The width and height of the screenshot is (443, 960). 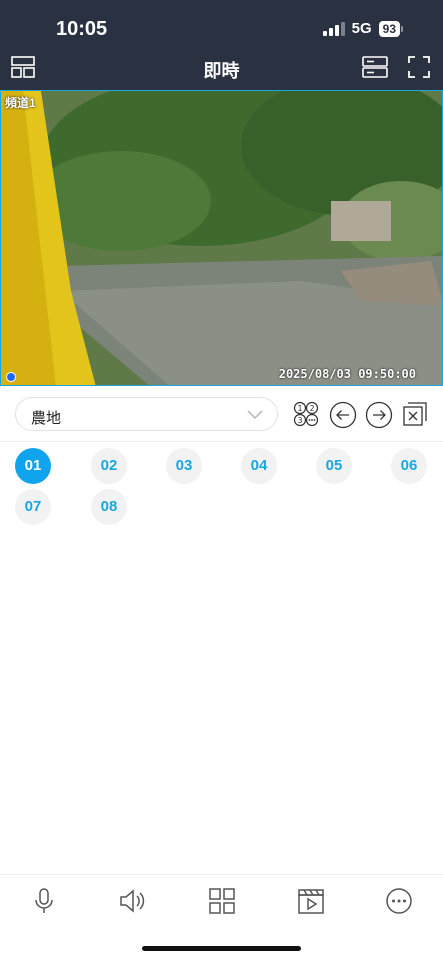 I want to click on prev-icon, so click(x=343, y=415).